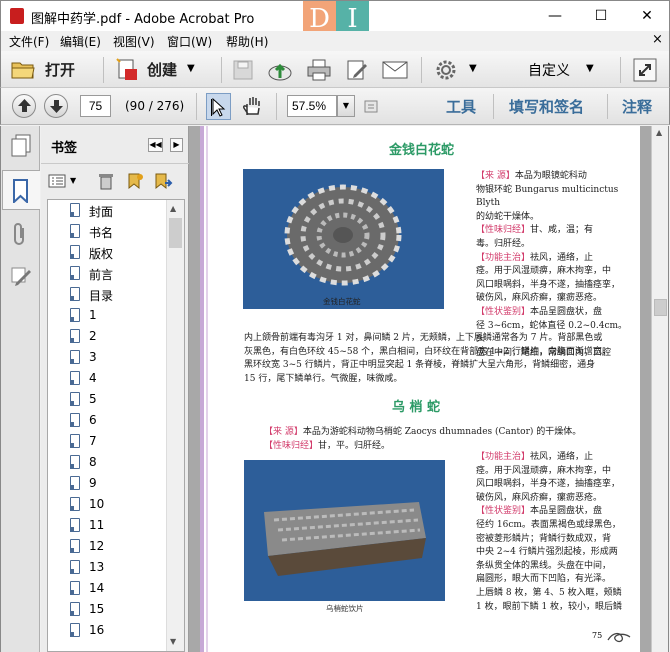 This screenshot has width=670, height=652. Describe the element at coordinates (21, 146) in the screenshot. I see `page-thumbnails-icon` at that location.